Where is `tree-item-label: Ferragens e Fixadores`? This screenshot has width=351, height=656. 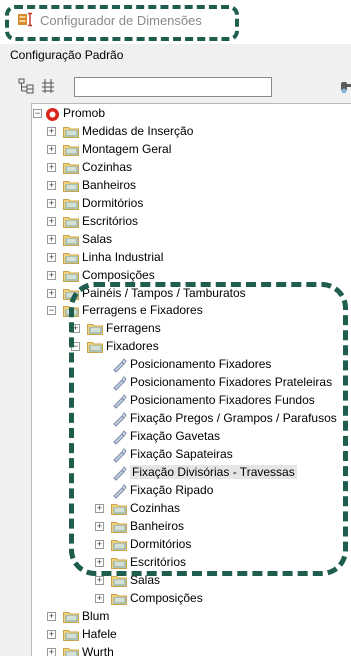 tree-item-label: Ferragens e Fixadores is located at coordinates (142, 310).